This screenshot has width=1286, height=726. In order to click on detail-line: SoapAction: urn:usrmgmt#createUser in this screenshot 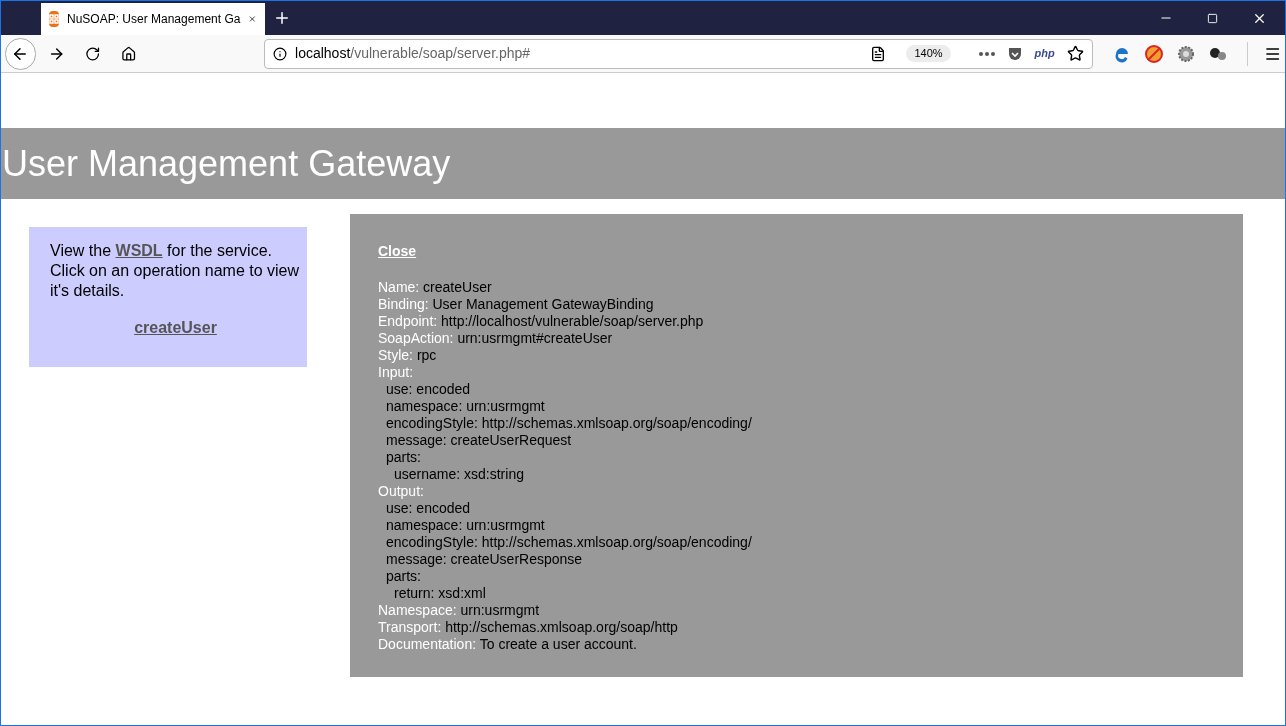, I will do `click(496, 338)`.